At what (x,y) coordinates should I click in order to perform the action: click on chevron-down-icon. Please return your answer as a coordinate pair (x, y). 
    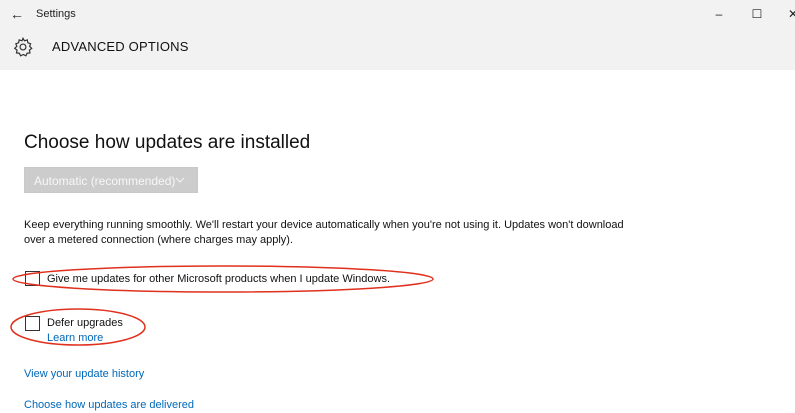
    Looking at the image, I should click on (180, 180).